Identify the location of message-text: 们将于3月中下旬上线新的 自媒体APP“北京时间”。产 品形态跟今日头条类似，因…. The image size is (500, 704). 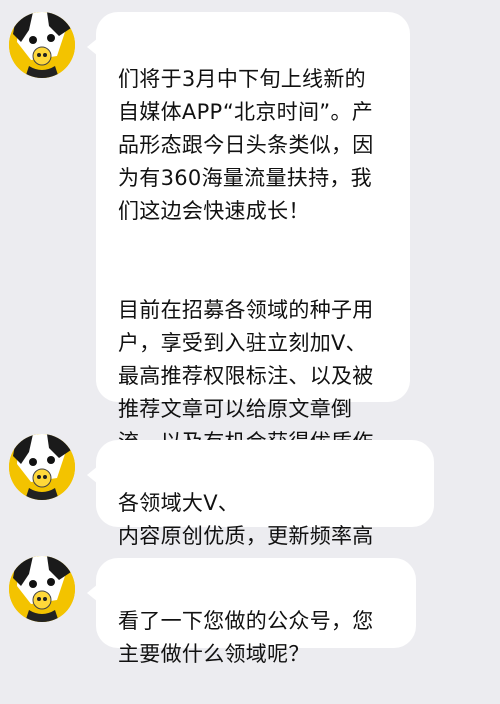
(246, 145).